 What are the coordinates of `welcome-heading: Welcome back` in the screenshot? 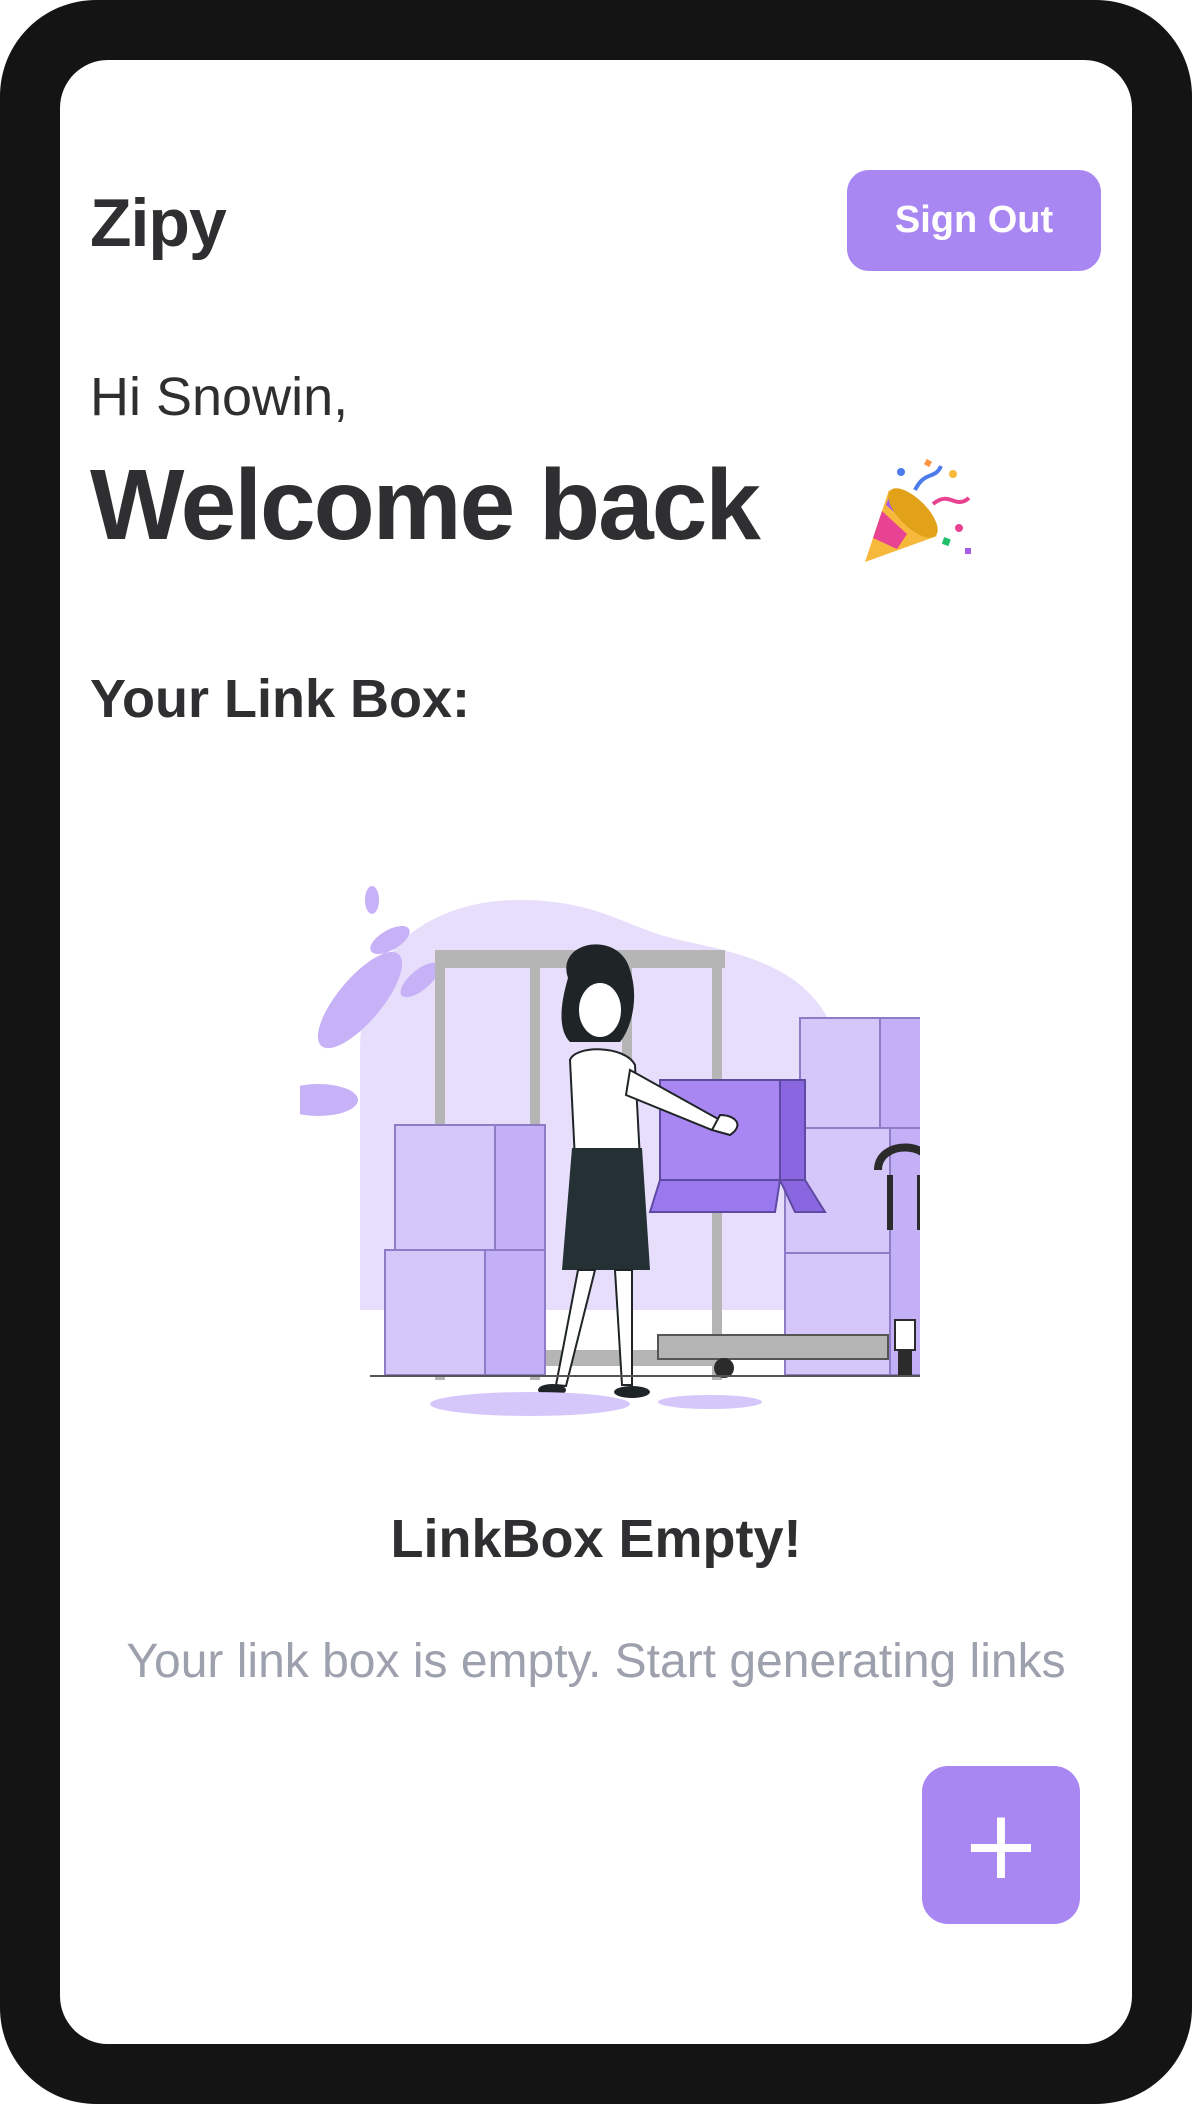 It's located at (425, 505).